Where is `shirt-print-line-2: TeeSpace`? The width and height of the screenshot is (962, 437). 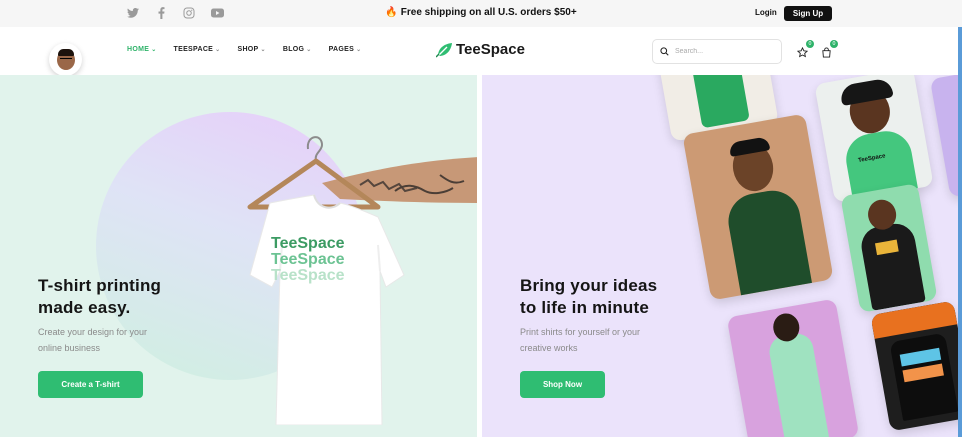 shirt-print-line-2: TeeSpace is located at coordinates (308, 259).